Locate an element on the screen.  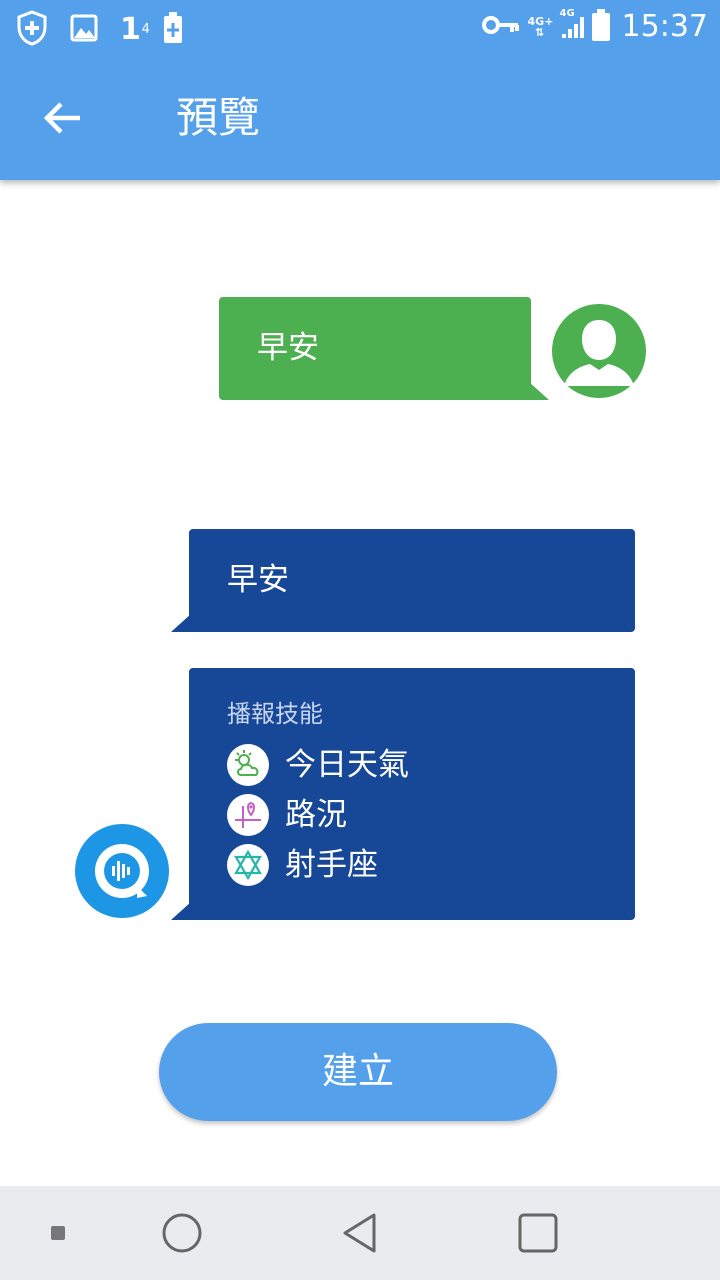
small-square-icon is located at coordinates (58, 1233).